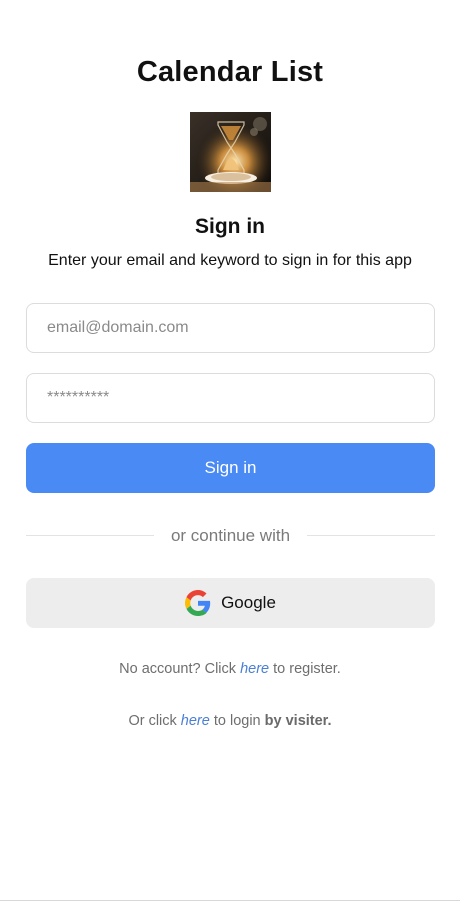 This screenshot has height=902, width=460. What do you see at coordinates (180, 669) in the screenshot?
I see `register-prefix: No account? Click` at bounding box center [180, 669].